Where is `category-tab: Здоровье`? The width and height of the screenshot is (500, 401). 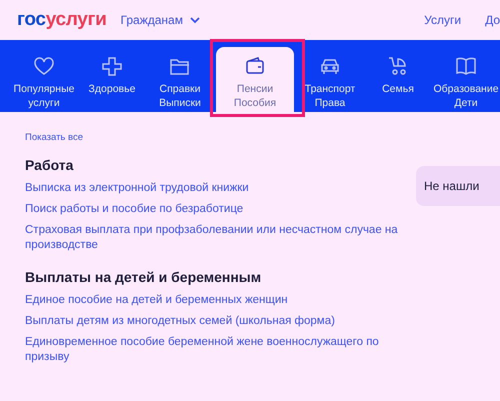
category-tab: Здоровье is located at coordinates (112, 81).